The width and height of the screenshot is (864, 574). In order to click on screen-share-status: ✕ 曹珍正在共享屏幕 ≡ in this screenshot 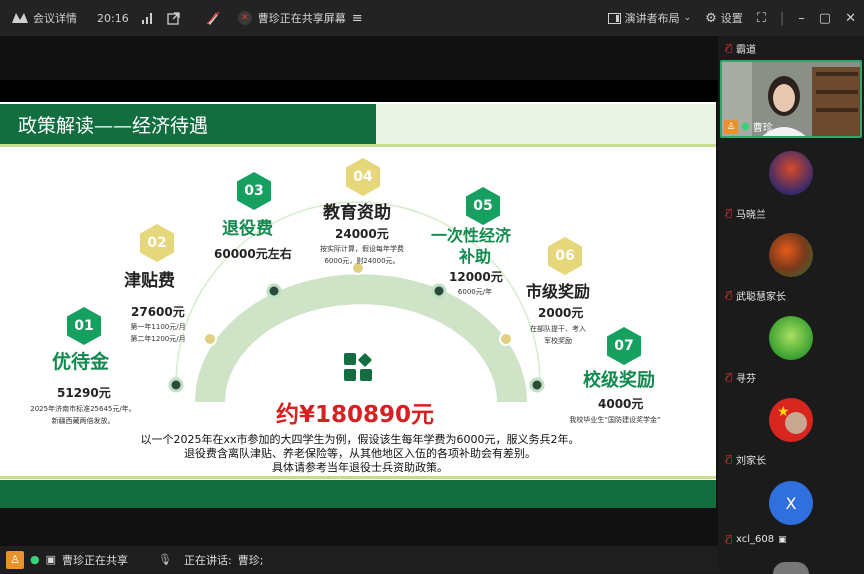, I will do `click(300, 18)`.